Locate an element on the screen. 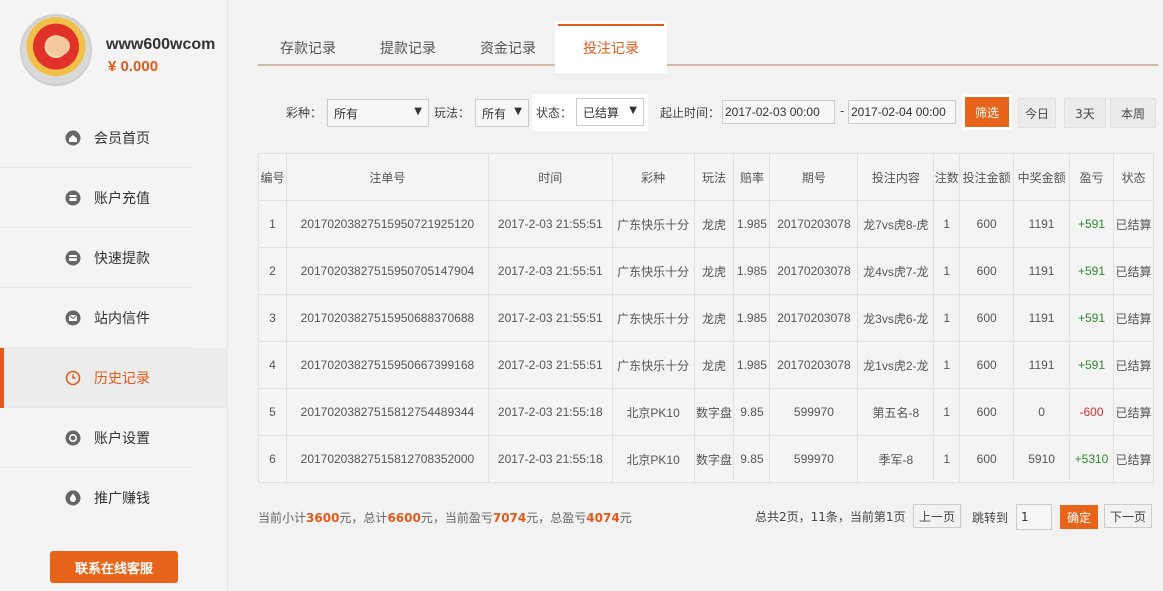  prev-page-button: 上一页 is located at coordinates (937, 516).